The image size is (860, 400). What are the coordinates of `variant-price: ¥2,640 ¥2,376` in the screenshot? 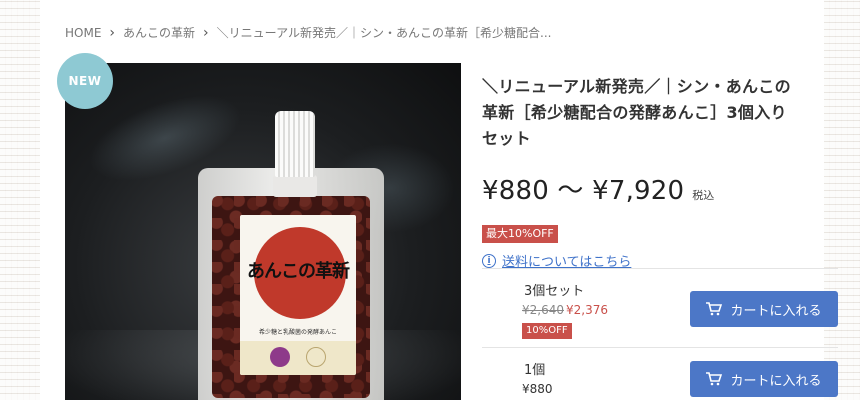 It's located at (565, 310).